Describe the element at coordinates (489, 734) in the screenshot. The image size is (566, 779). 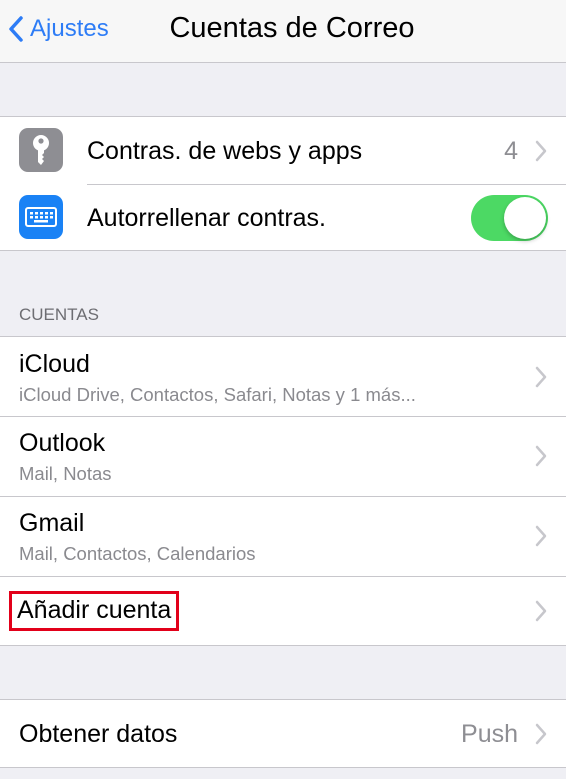
I see `fetch-data-value: Push` at that location.